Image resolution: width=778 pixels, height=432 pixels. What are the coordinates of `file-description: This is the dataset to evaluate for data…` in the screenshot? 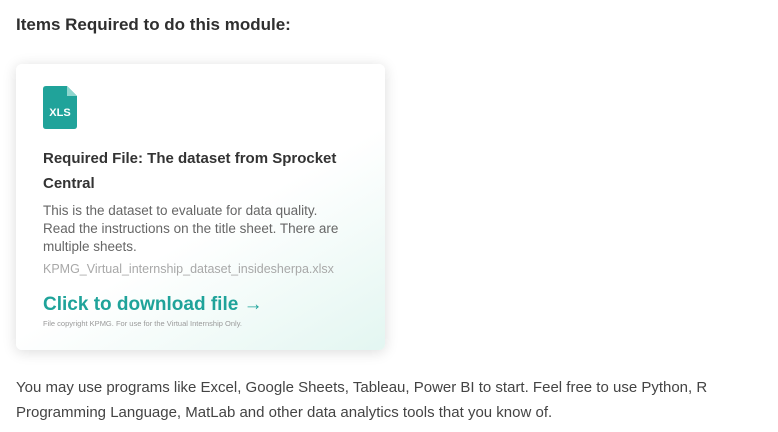 It's located at (191, 228).